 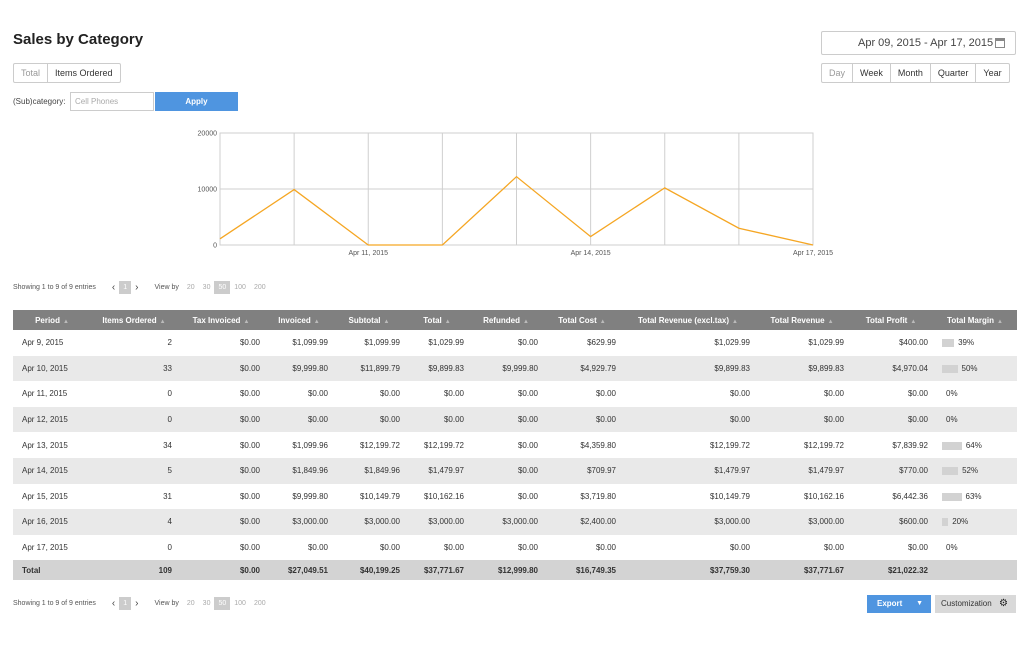 I want to click on col-total: Total ▲, so click(x=437, y=320).